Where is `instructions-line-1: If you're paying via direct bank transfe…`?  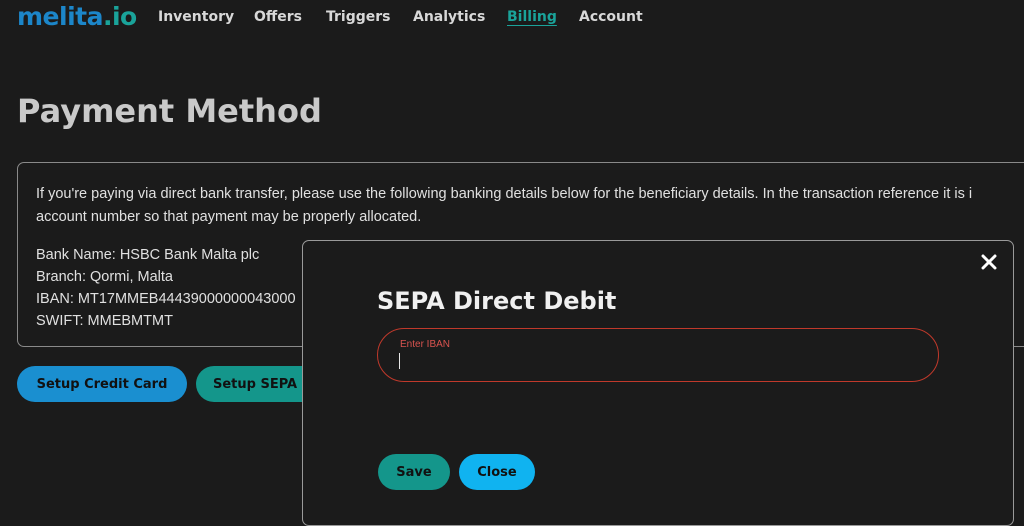 instructions-line-1: If you're paying via direct bank transfe… is located at coordinates (504, 194).